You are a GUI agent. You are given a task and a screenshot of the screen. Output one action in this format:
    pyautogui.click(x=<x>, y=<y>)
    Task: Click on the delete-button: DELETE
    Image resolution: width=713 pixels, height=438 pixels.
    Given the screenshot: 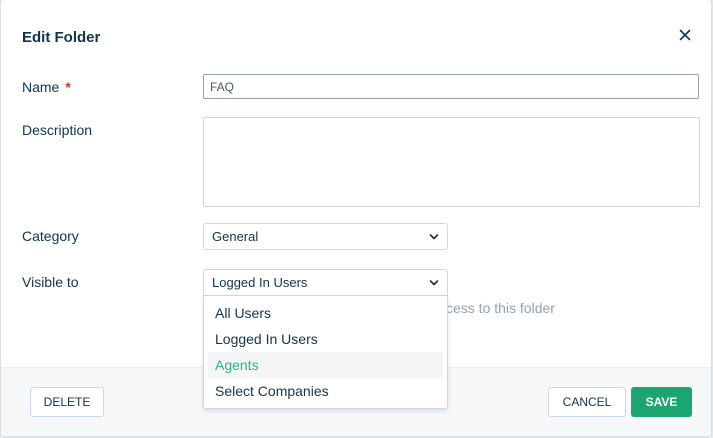 What is the action you would take?
    pyautogui.click(x=67, y=402)
    